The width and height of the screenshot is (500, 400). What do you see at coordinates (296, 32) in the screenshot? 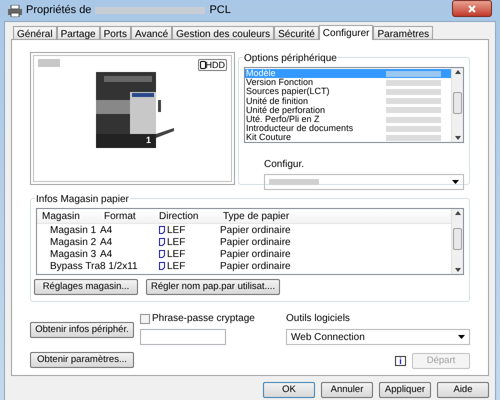
I see `tab: Sécurité` at bounding box center [296, 32].